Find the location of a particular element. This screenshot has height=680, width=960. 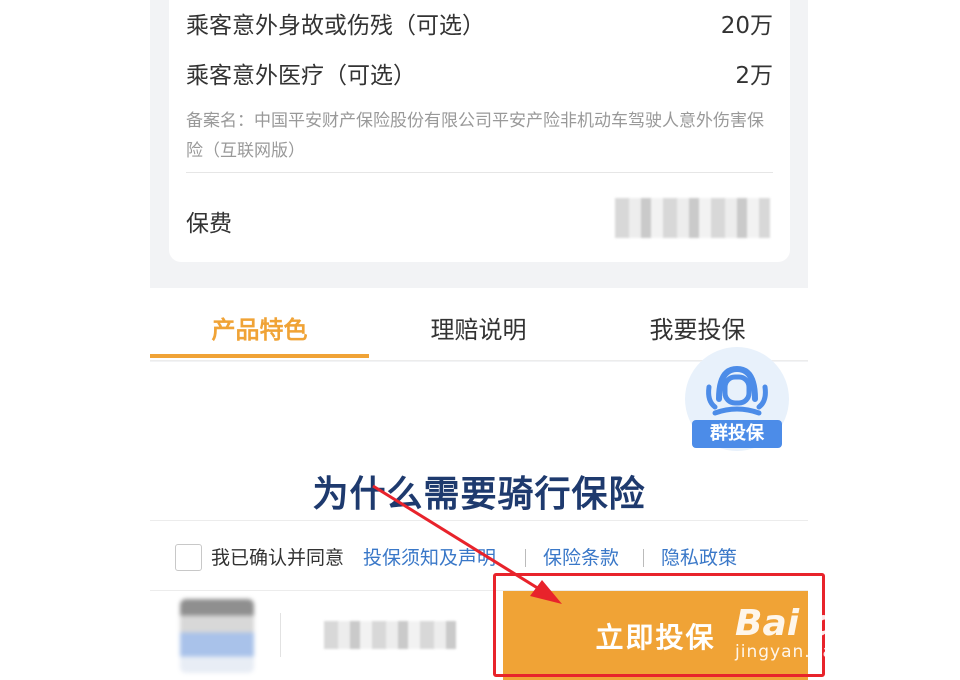

watermark-logo: Bai du 经验 is located at coordinates (841, 623).